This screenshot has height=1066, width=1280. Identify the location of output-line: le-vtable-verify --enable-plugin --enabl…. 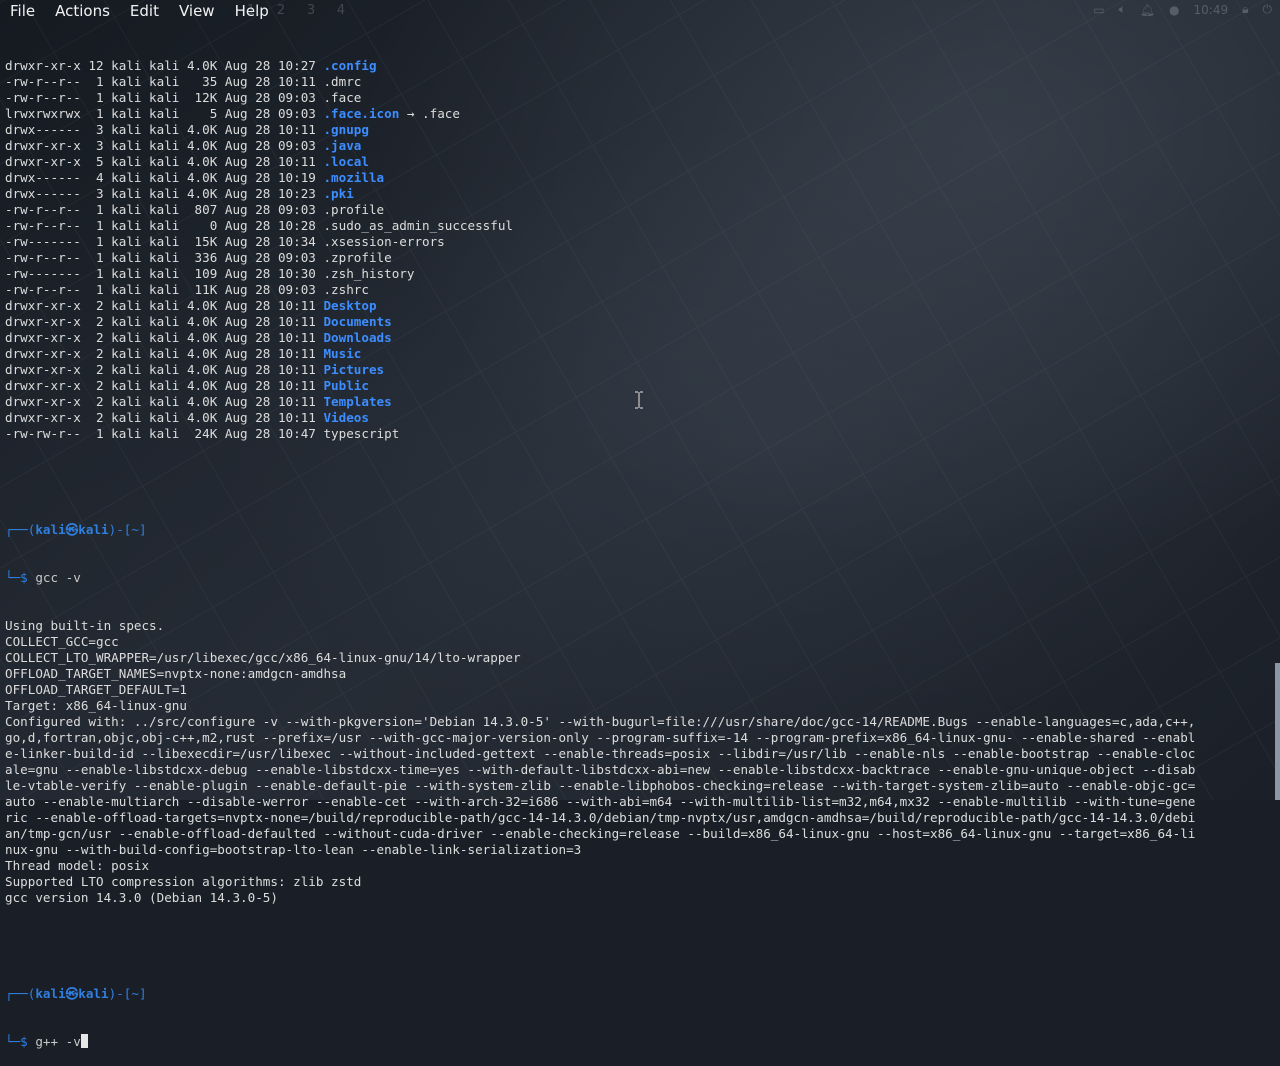
(600, 785).